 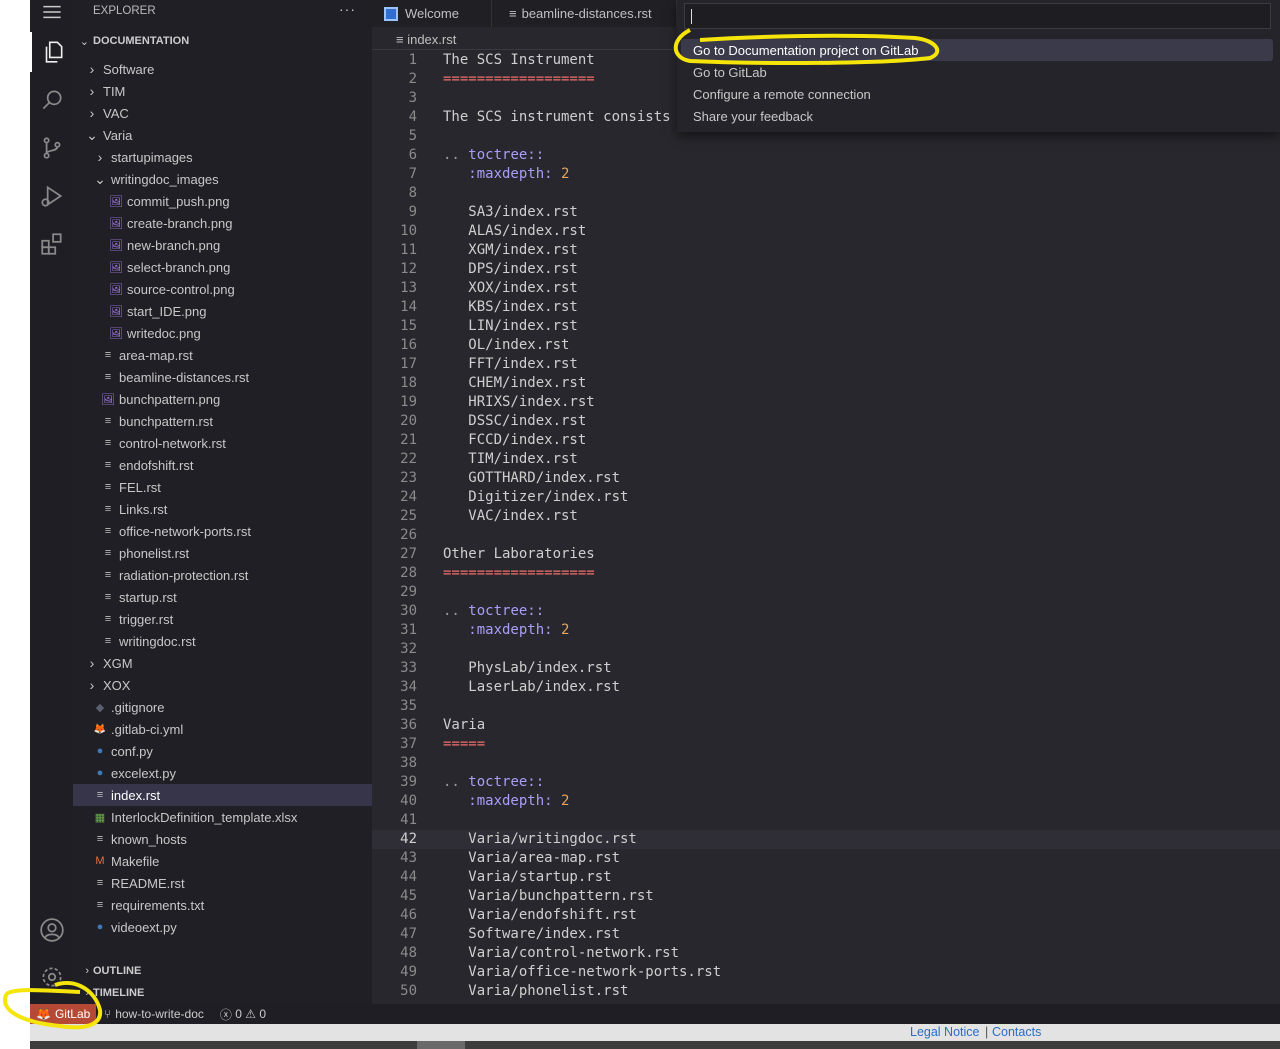 What do you see at coordinates (826, 839) in the screenshot?
I see `code-line: 42 Varia/writingdoc.rst` at bounding box center [826, 839].